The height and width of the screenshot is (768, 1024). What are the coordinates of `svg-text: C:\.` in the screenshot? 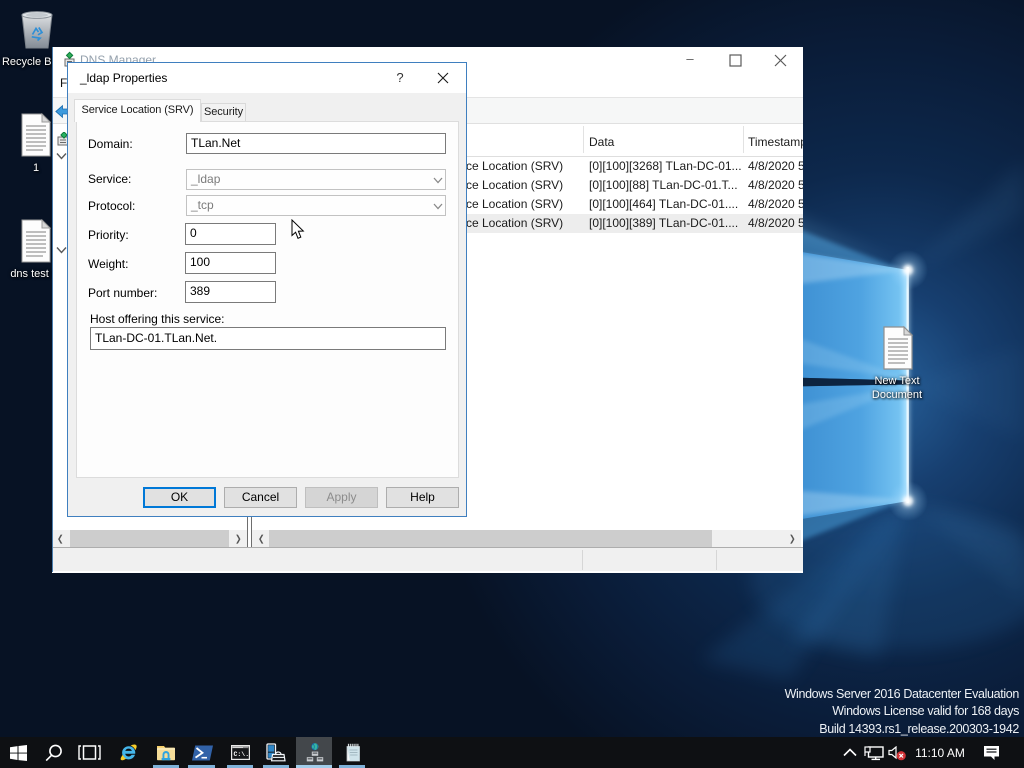 It's located at (242, 754).